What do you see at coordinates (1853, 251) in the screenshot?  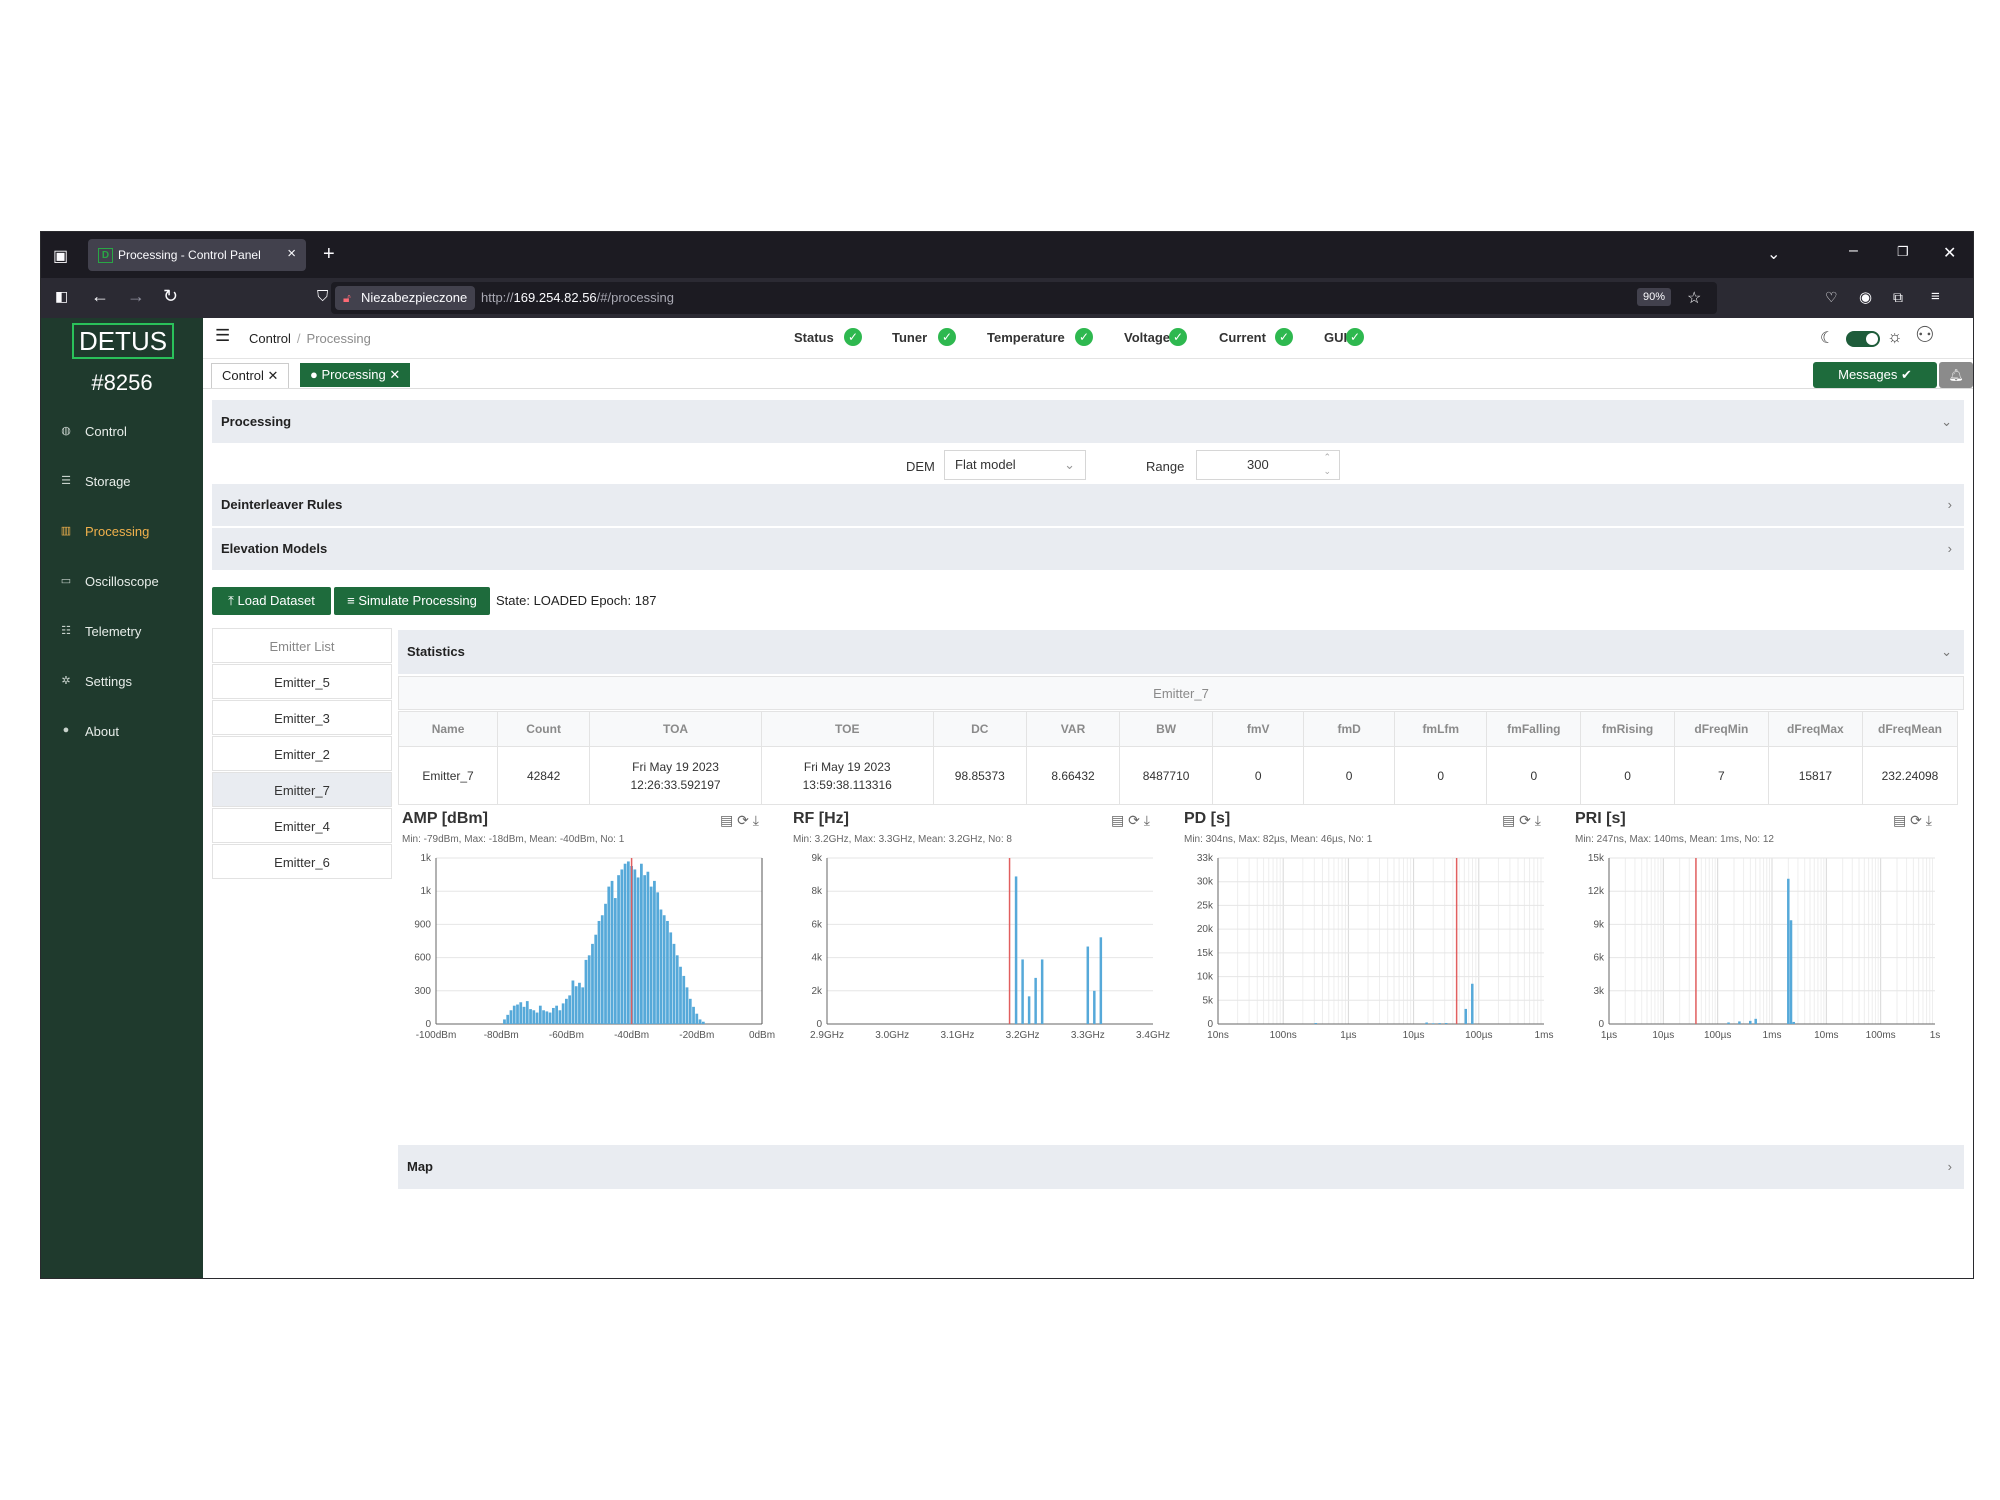 I see `minimize-icon: –` at bounding box center [1853, 251].